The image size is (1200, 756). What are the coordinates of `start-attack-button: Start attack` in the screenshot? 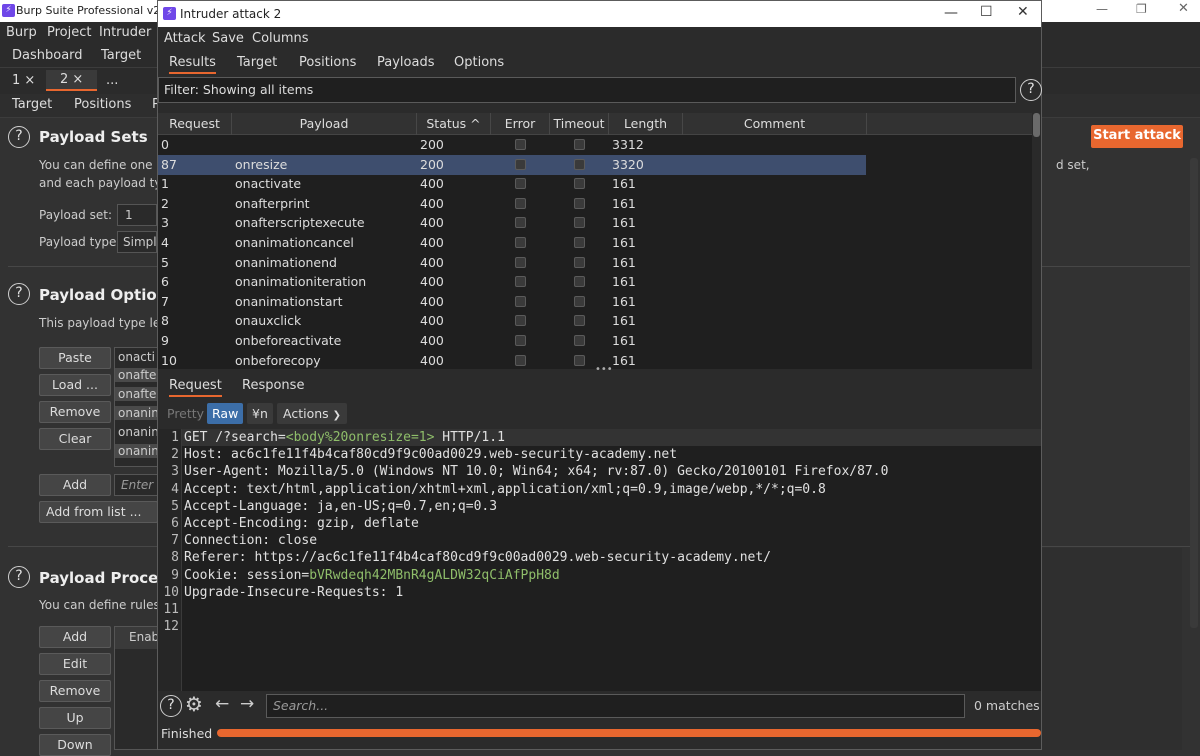 It's located at (1137, 136).